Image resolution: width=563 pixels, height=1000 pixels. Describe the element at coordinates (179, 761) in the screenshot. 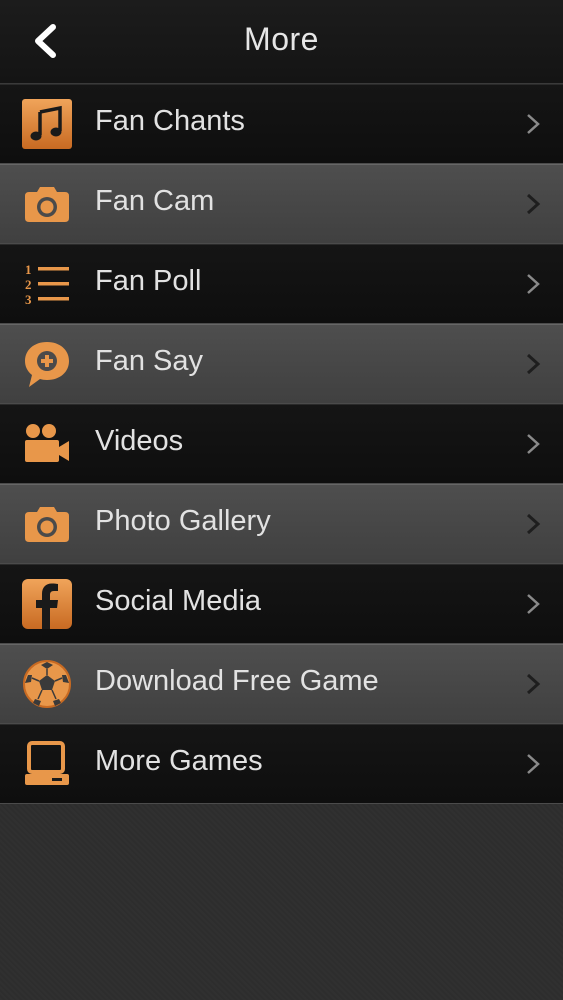

I see `menu-item-label: More Games` at that location.